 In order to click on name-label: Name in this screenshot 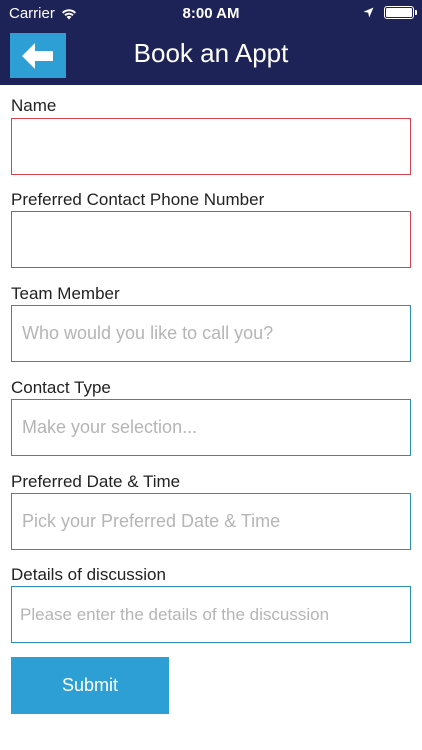, I will do `click(34, 105)`.